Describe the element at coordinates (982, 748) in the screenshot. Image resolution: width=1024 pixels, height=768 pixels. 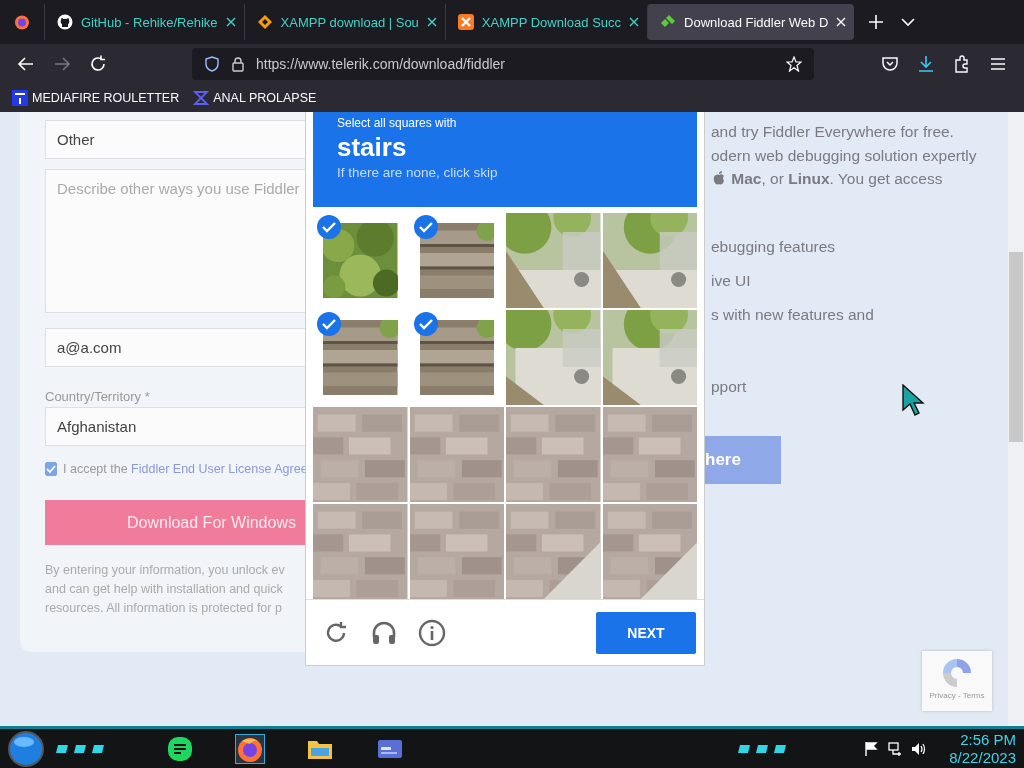
I see `clock: 2:56 PM 8/22/2023` at that location.